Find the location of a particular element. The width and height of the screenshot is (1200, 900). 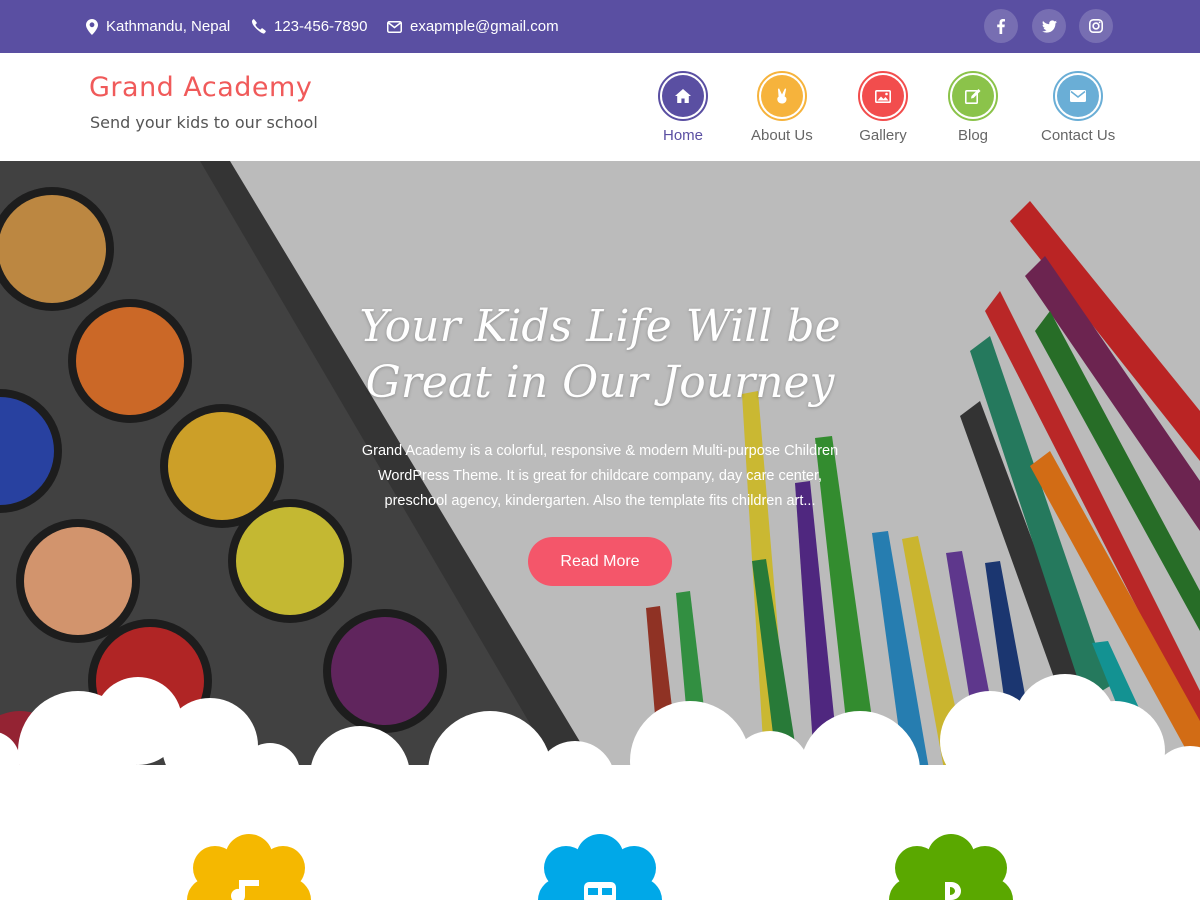

image-icon is located at coordinates (883, 96).